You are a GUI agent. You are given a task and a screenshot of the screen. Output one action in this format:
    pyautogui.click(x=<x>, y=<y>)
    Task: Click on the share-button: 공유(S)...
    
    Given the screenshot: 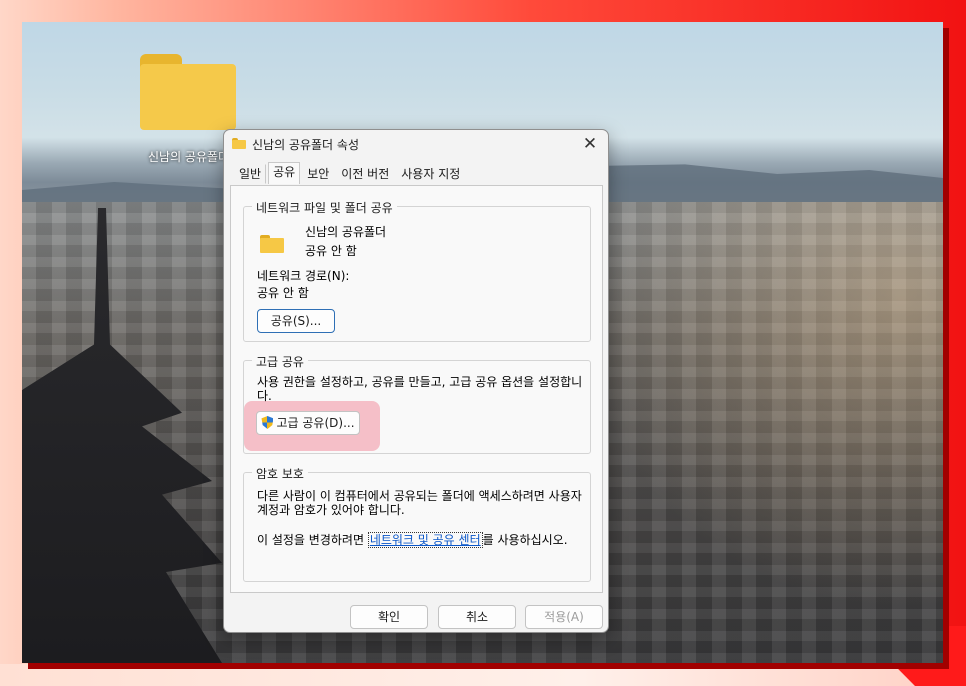 What is the action you would take?
    pyautogui.click(x=296, y=321)
    